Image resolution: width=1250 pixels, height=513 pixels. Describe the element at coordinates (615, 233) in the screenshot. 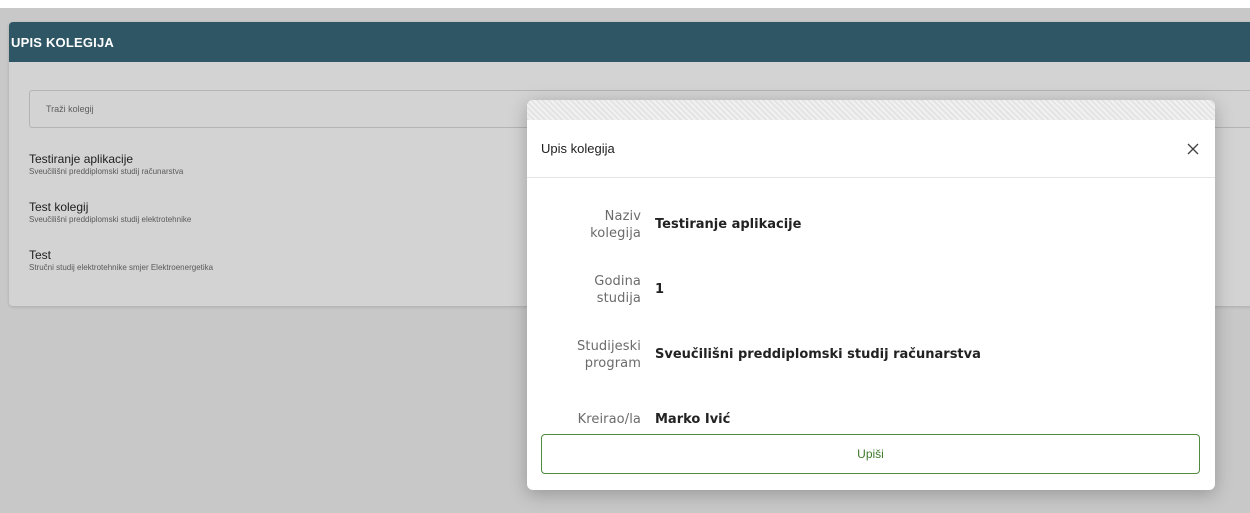

I see `field-label-line: kolegija` at that location.